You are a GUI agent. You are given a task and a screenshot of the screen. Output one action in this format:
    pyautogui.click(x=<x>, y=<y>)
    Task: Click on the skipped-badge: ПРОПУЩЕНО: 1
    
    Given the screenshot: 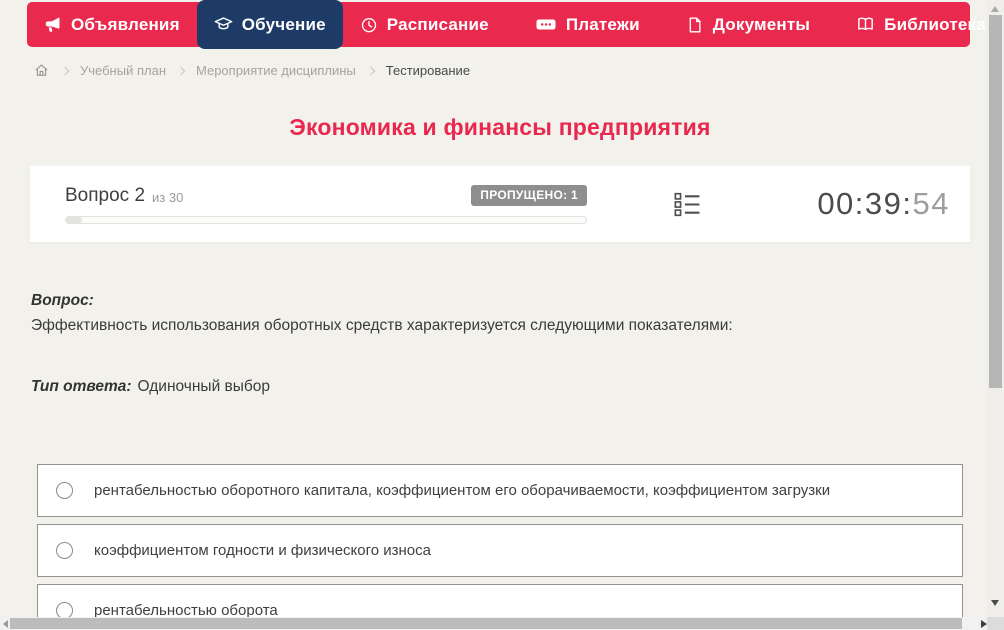 What is the action you would take?
    pyautogui.click(x=529, y=195)
    